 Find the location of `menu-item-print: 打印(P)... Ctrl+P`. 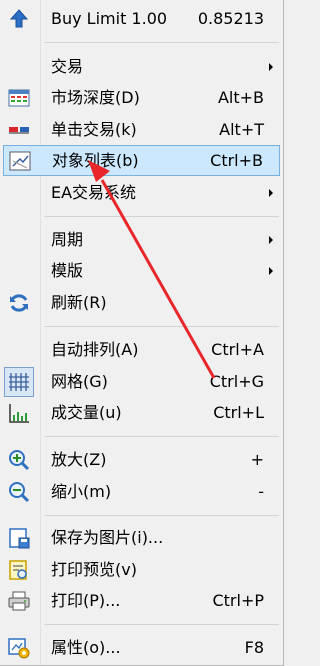

menu-item-print: 打印(P)... Ctrl+P is located at coordinates (141, 600).